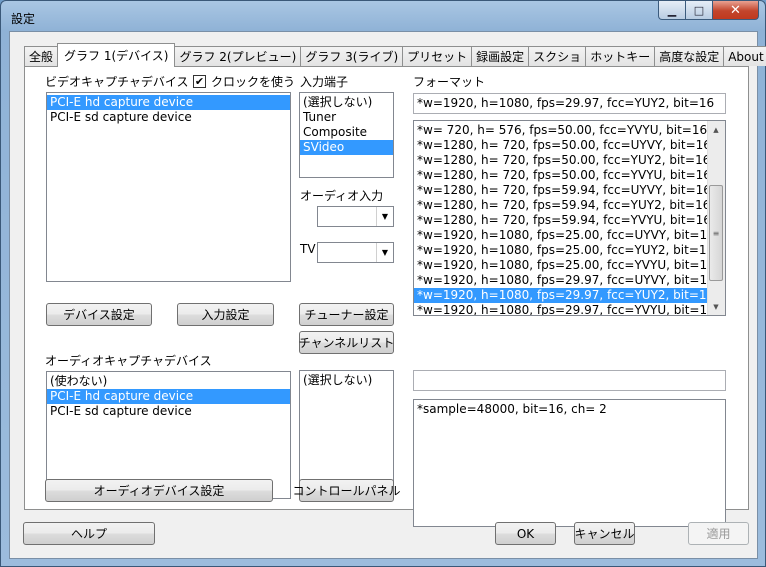 This screenshot has width=766, height=567. I want to click on tab-2: グラフ 2(プレビュー), so click(238, 56).